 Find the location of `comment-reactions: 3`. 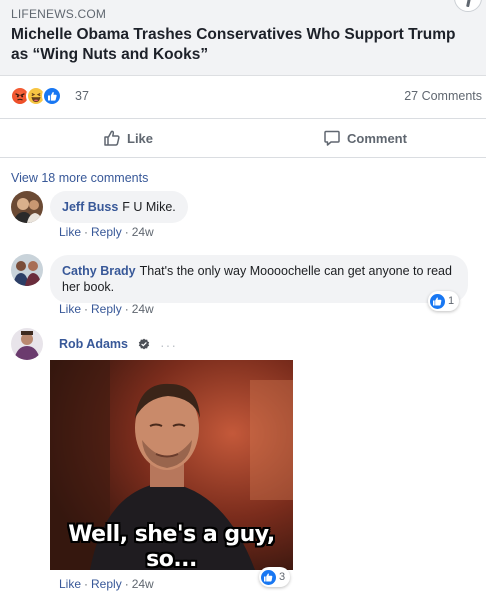

comment-reactions: 3 is located at coordinates (275, 577).